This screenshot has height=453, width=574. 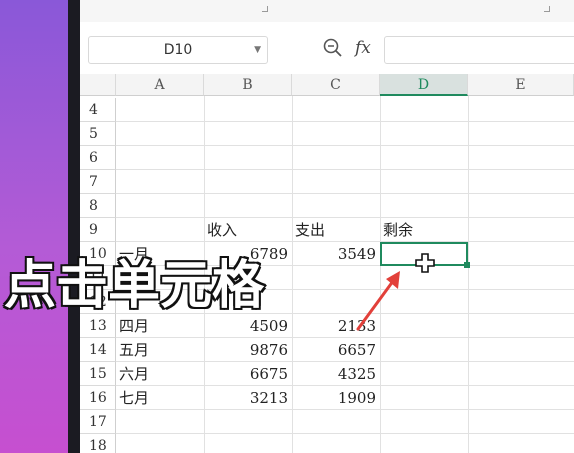 What do you see at coordinates (133, 286) in the screenshot?
I see `tutorial-caption: 点击单元格` at bounding box center [133, 286].